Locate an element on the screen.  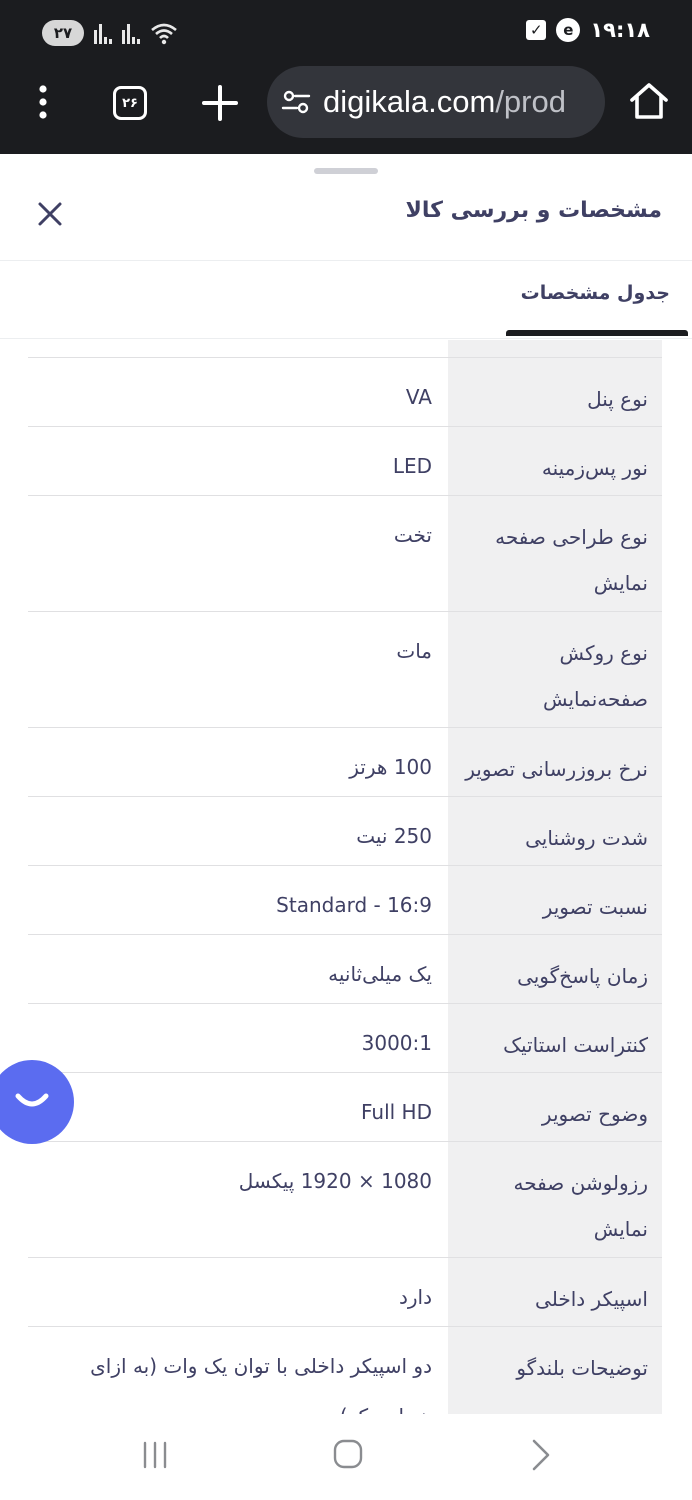
address-bar: digikala.com/prod is located at coordinates (436, 102).